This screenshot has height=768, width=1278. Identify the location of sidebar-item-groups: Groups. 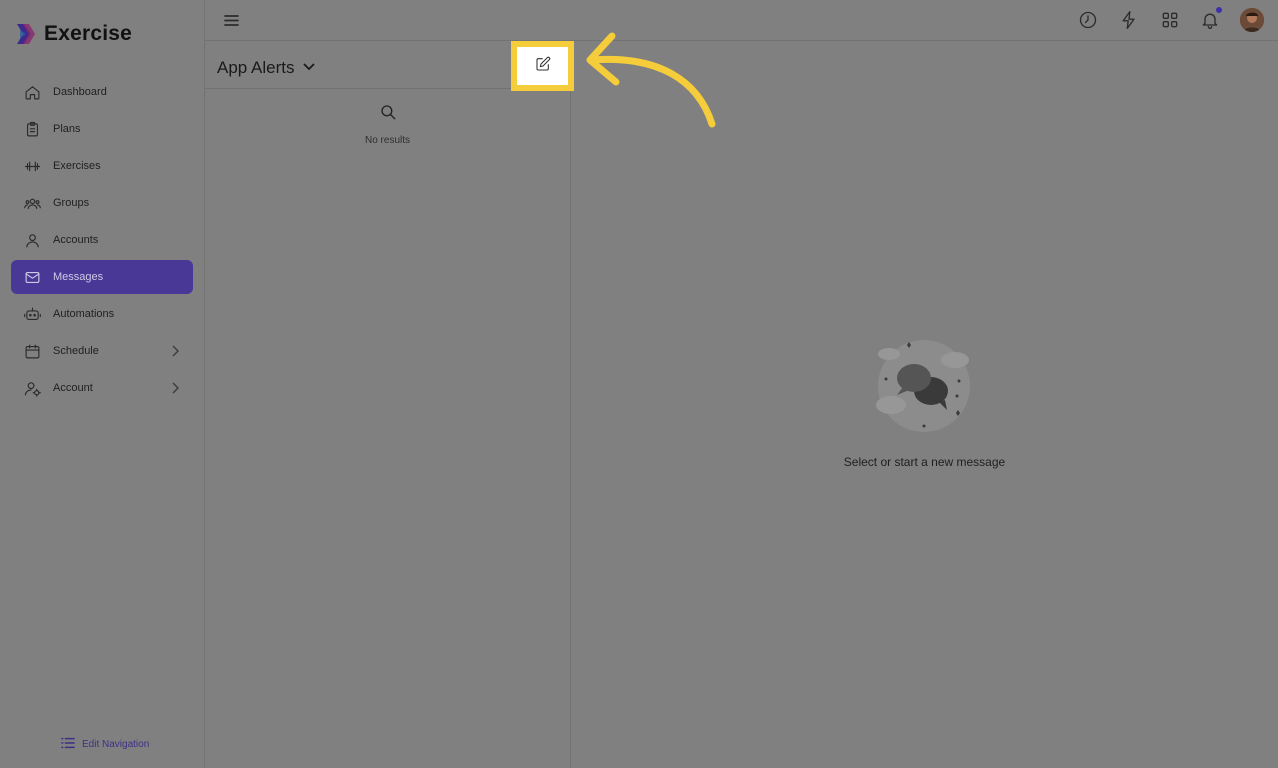
(102, 203).